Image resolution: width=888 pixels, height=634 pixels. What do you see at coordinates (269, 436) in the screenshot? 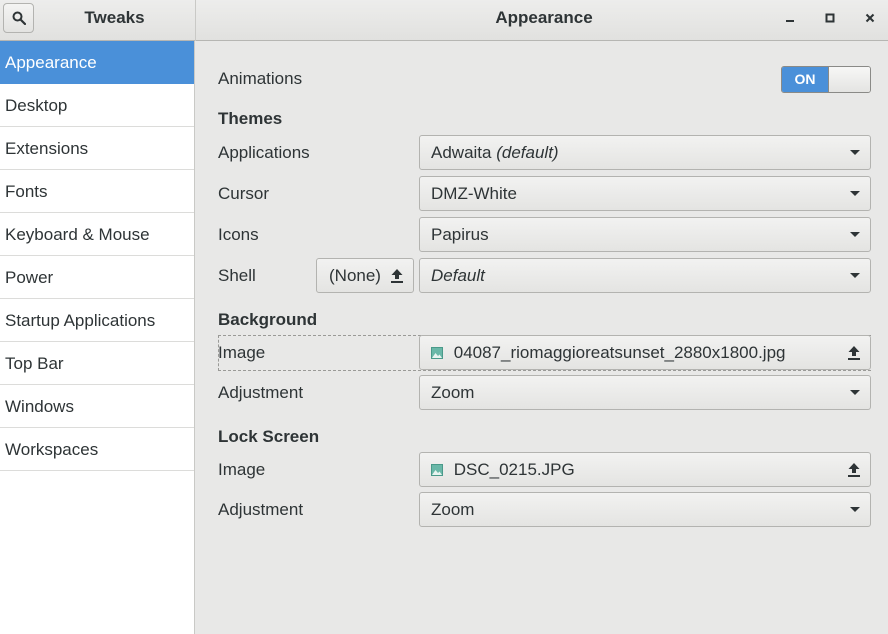
I see `lock-screen-heading: Lock Screen` at bounding box center [269, 436].